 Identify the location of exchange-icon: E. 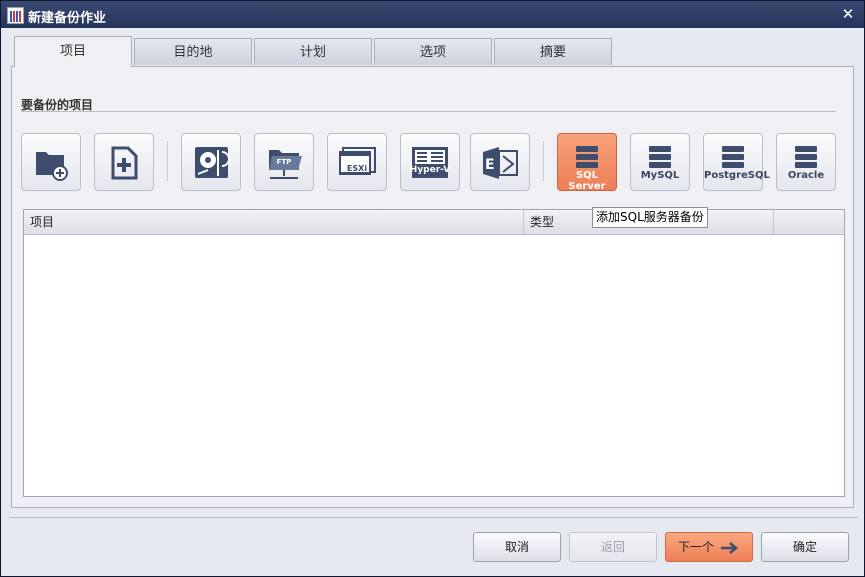
(500, 163).